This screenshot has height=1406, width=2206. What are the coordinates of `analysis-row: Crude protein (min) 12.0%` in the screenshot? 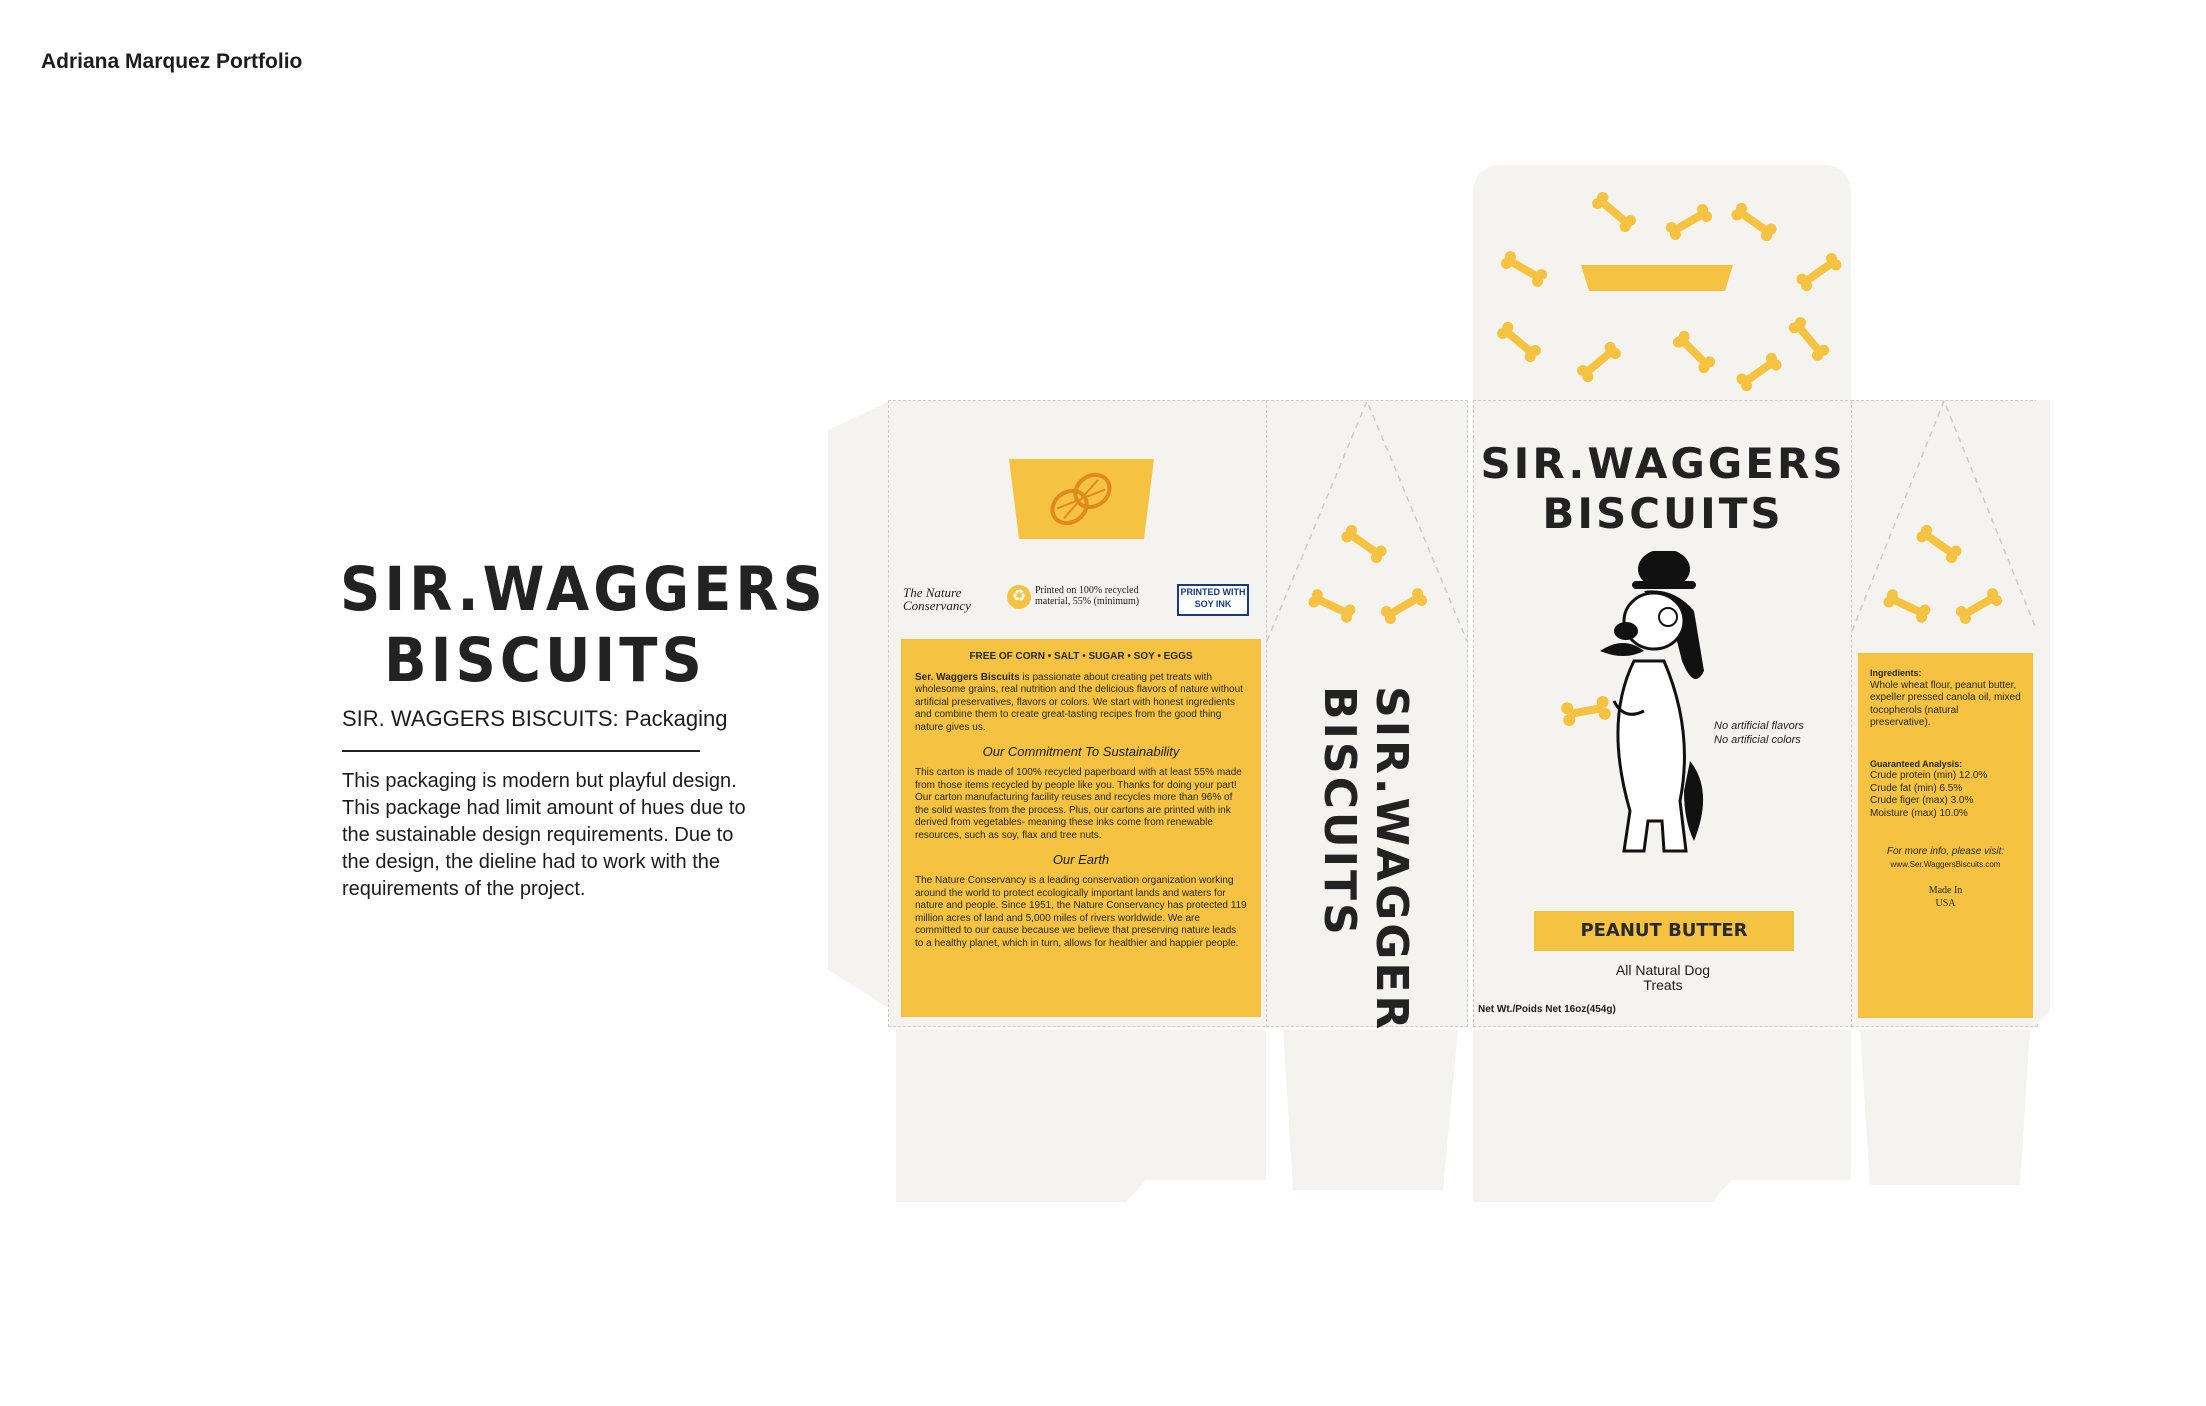 It's located at (1929, 775).